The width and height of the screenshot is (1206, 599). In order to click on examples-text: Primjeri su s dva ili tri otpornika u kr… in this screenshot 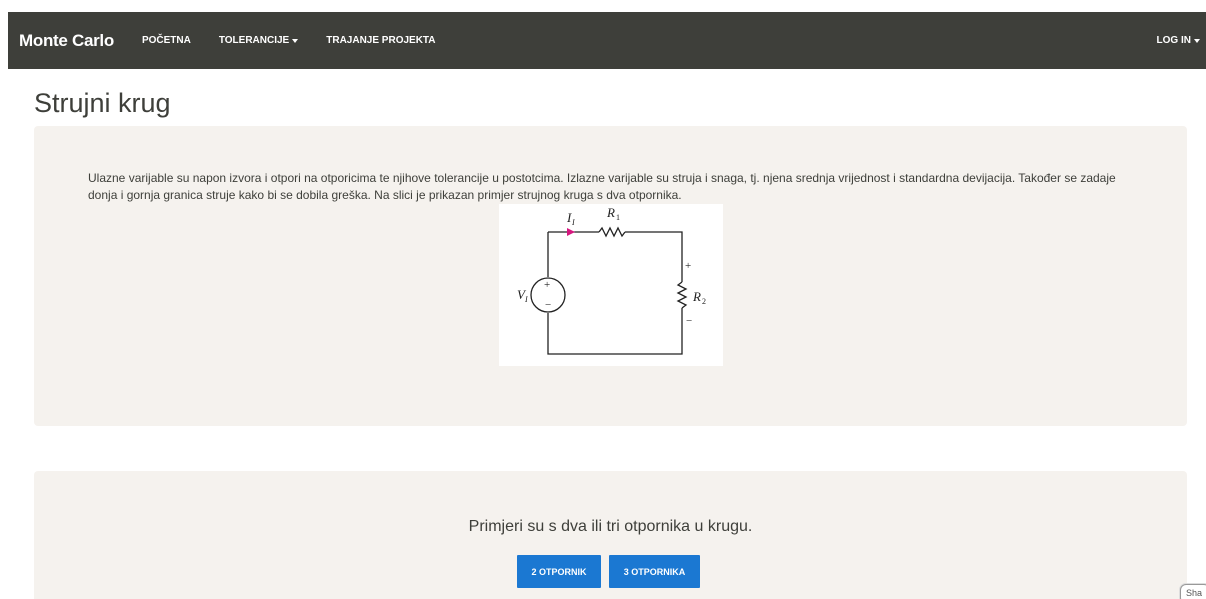, I will do `click(610, 526)`.